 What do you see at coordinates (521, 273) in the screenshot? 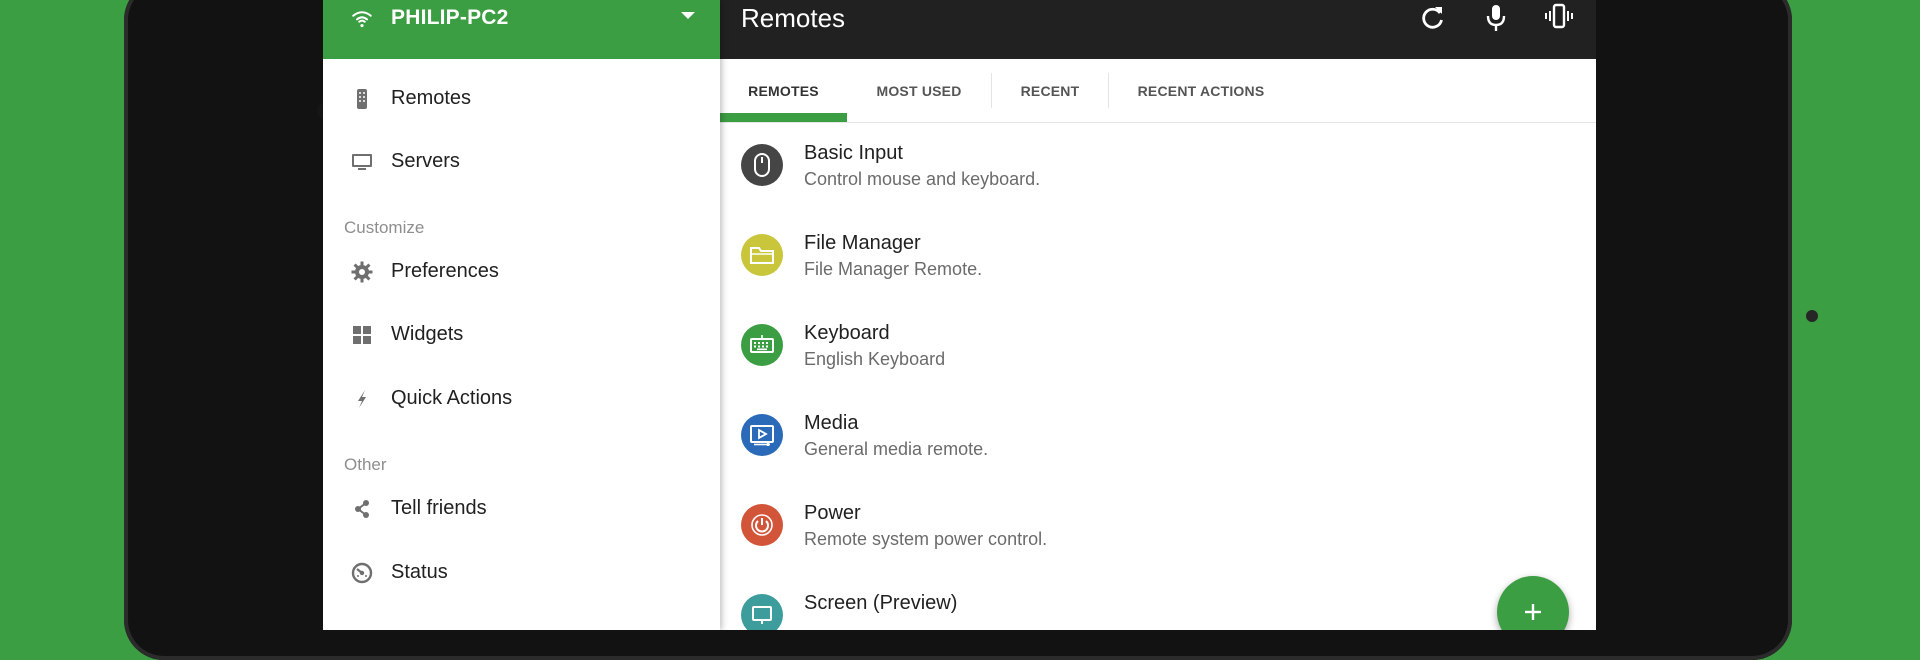
I see `drawer-item-preferences: Preferences` at bounding box center [521, 273].